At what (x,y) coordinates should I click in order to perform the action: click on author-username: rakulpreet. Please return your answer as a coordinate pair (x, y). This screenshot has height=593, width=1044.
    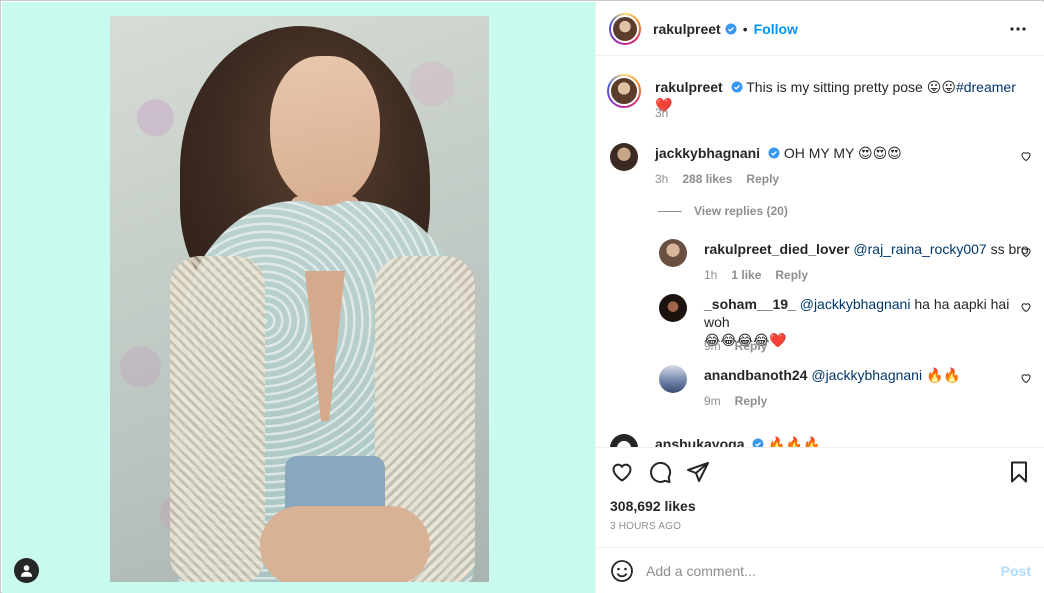
    Looking at the image, I should click on (687, 29).